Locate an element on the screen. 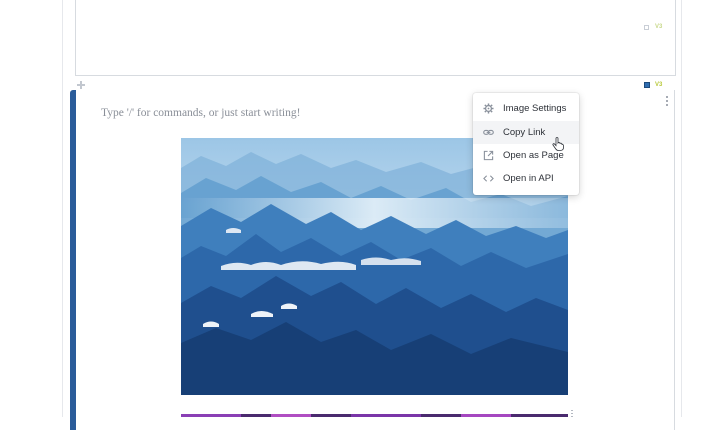 The image size is (716, 430). menu-item-copy-link: Copy Link is located at coordinates (526, 132).